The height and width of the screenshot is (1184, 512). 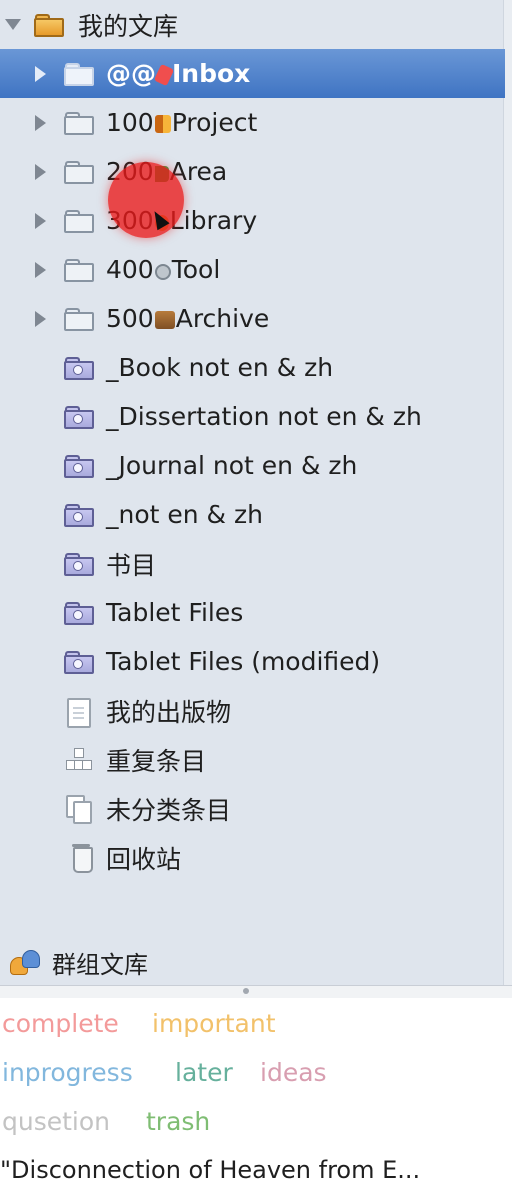 I want to click on duplicate-icon, so click(x=79, y=759).